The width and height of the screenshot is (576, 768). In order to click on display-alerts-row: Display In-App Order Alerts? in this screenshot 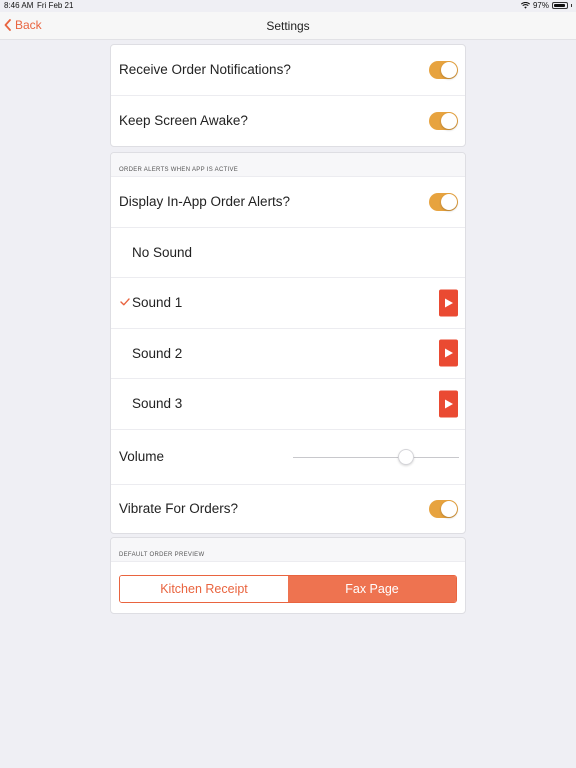, I will do `click(288, 202)`.